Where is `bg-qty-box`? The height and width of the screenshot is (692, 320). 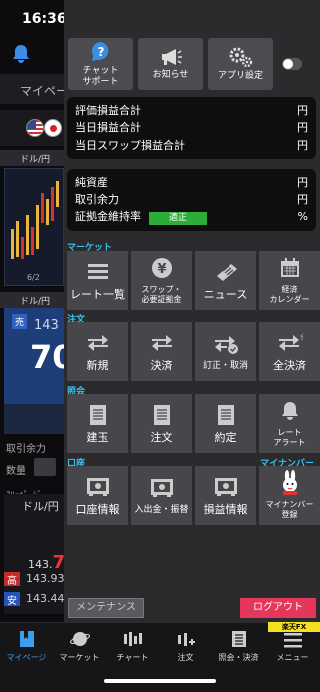
bg-qty-box is located at coordinates (45, 467).